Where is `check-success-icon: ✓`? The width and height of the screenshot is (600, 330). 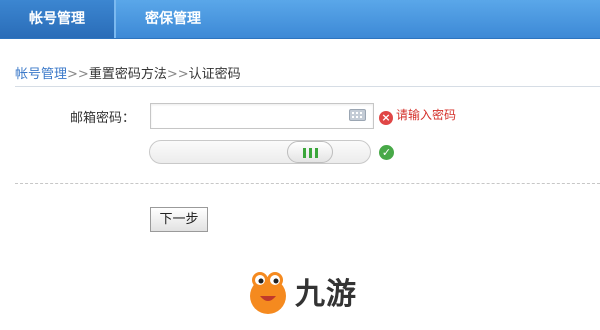 check-success-icon: ✓ is located at coordinates (386, 152).